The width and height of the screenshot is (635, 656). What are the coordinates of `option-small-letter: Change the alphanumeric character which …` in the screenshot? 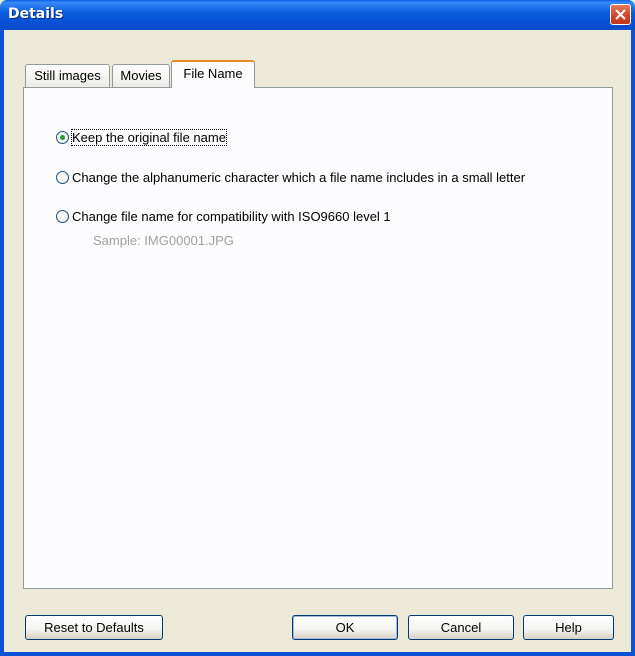 It's located at (290, 177).